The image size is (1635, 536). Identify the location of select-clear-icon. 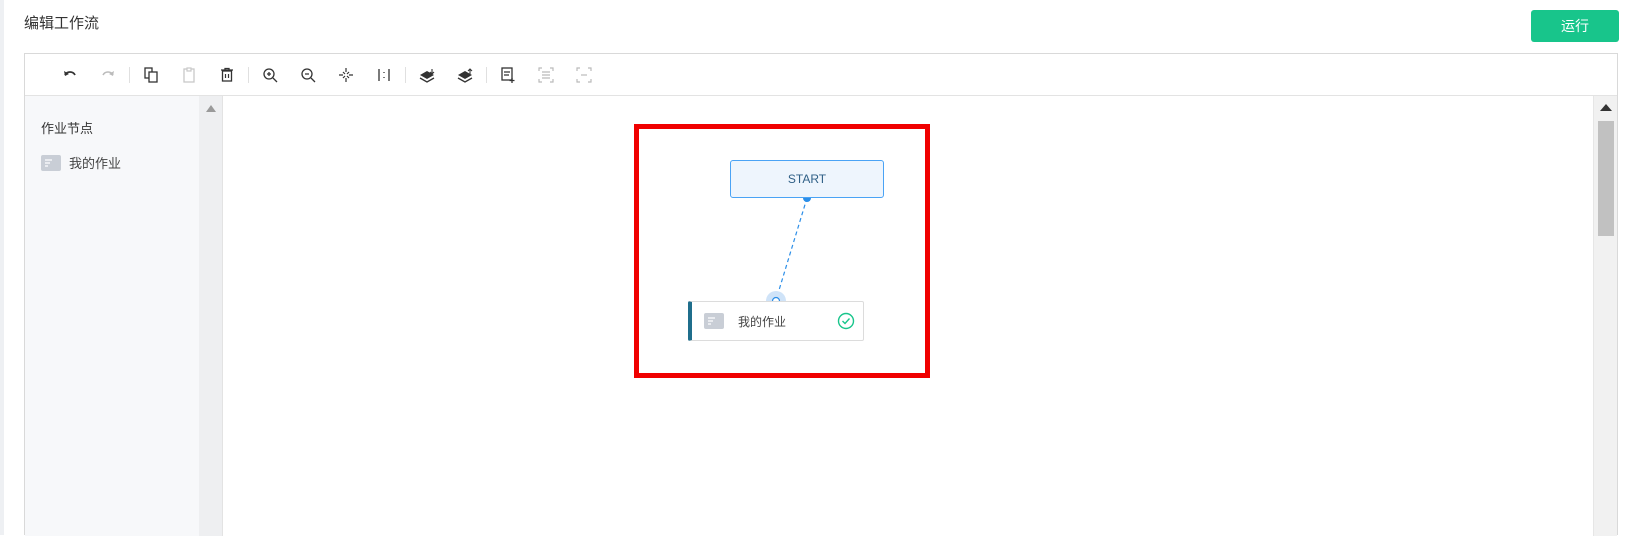
(584, 74).